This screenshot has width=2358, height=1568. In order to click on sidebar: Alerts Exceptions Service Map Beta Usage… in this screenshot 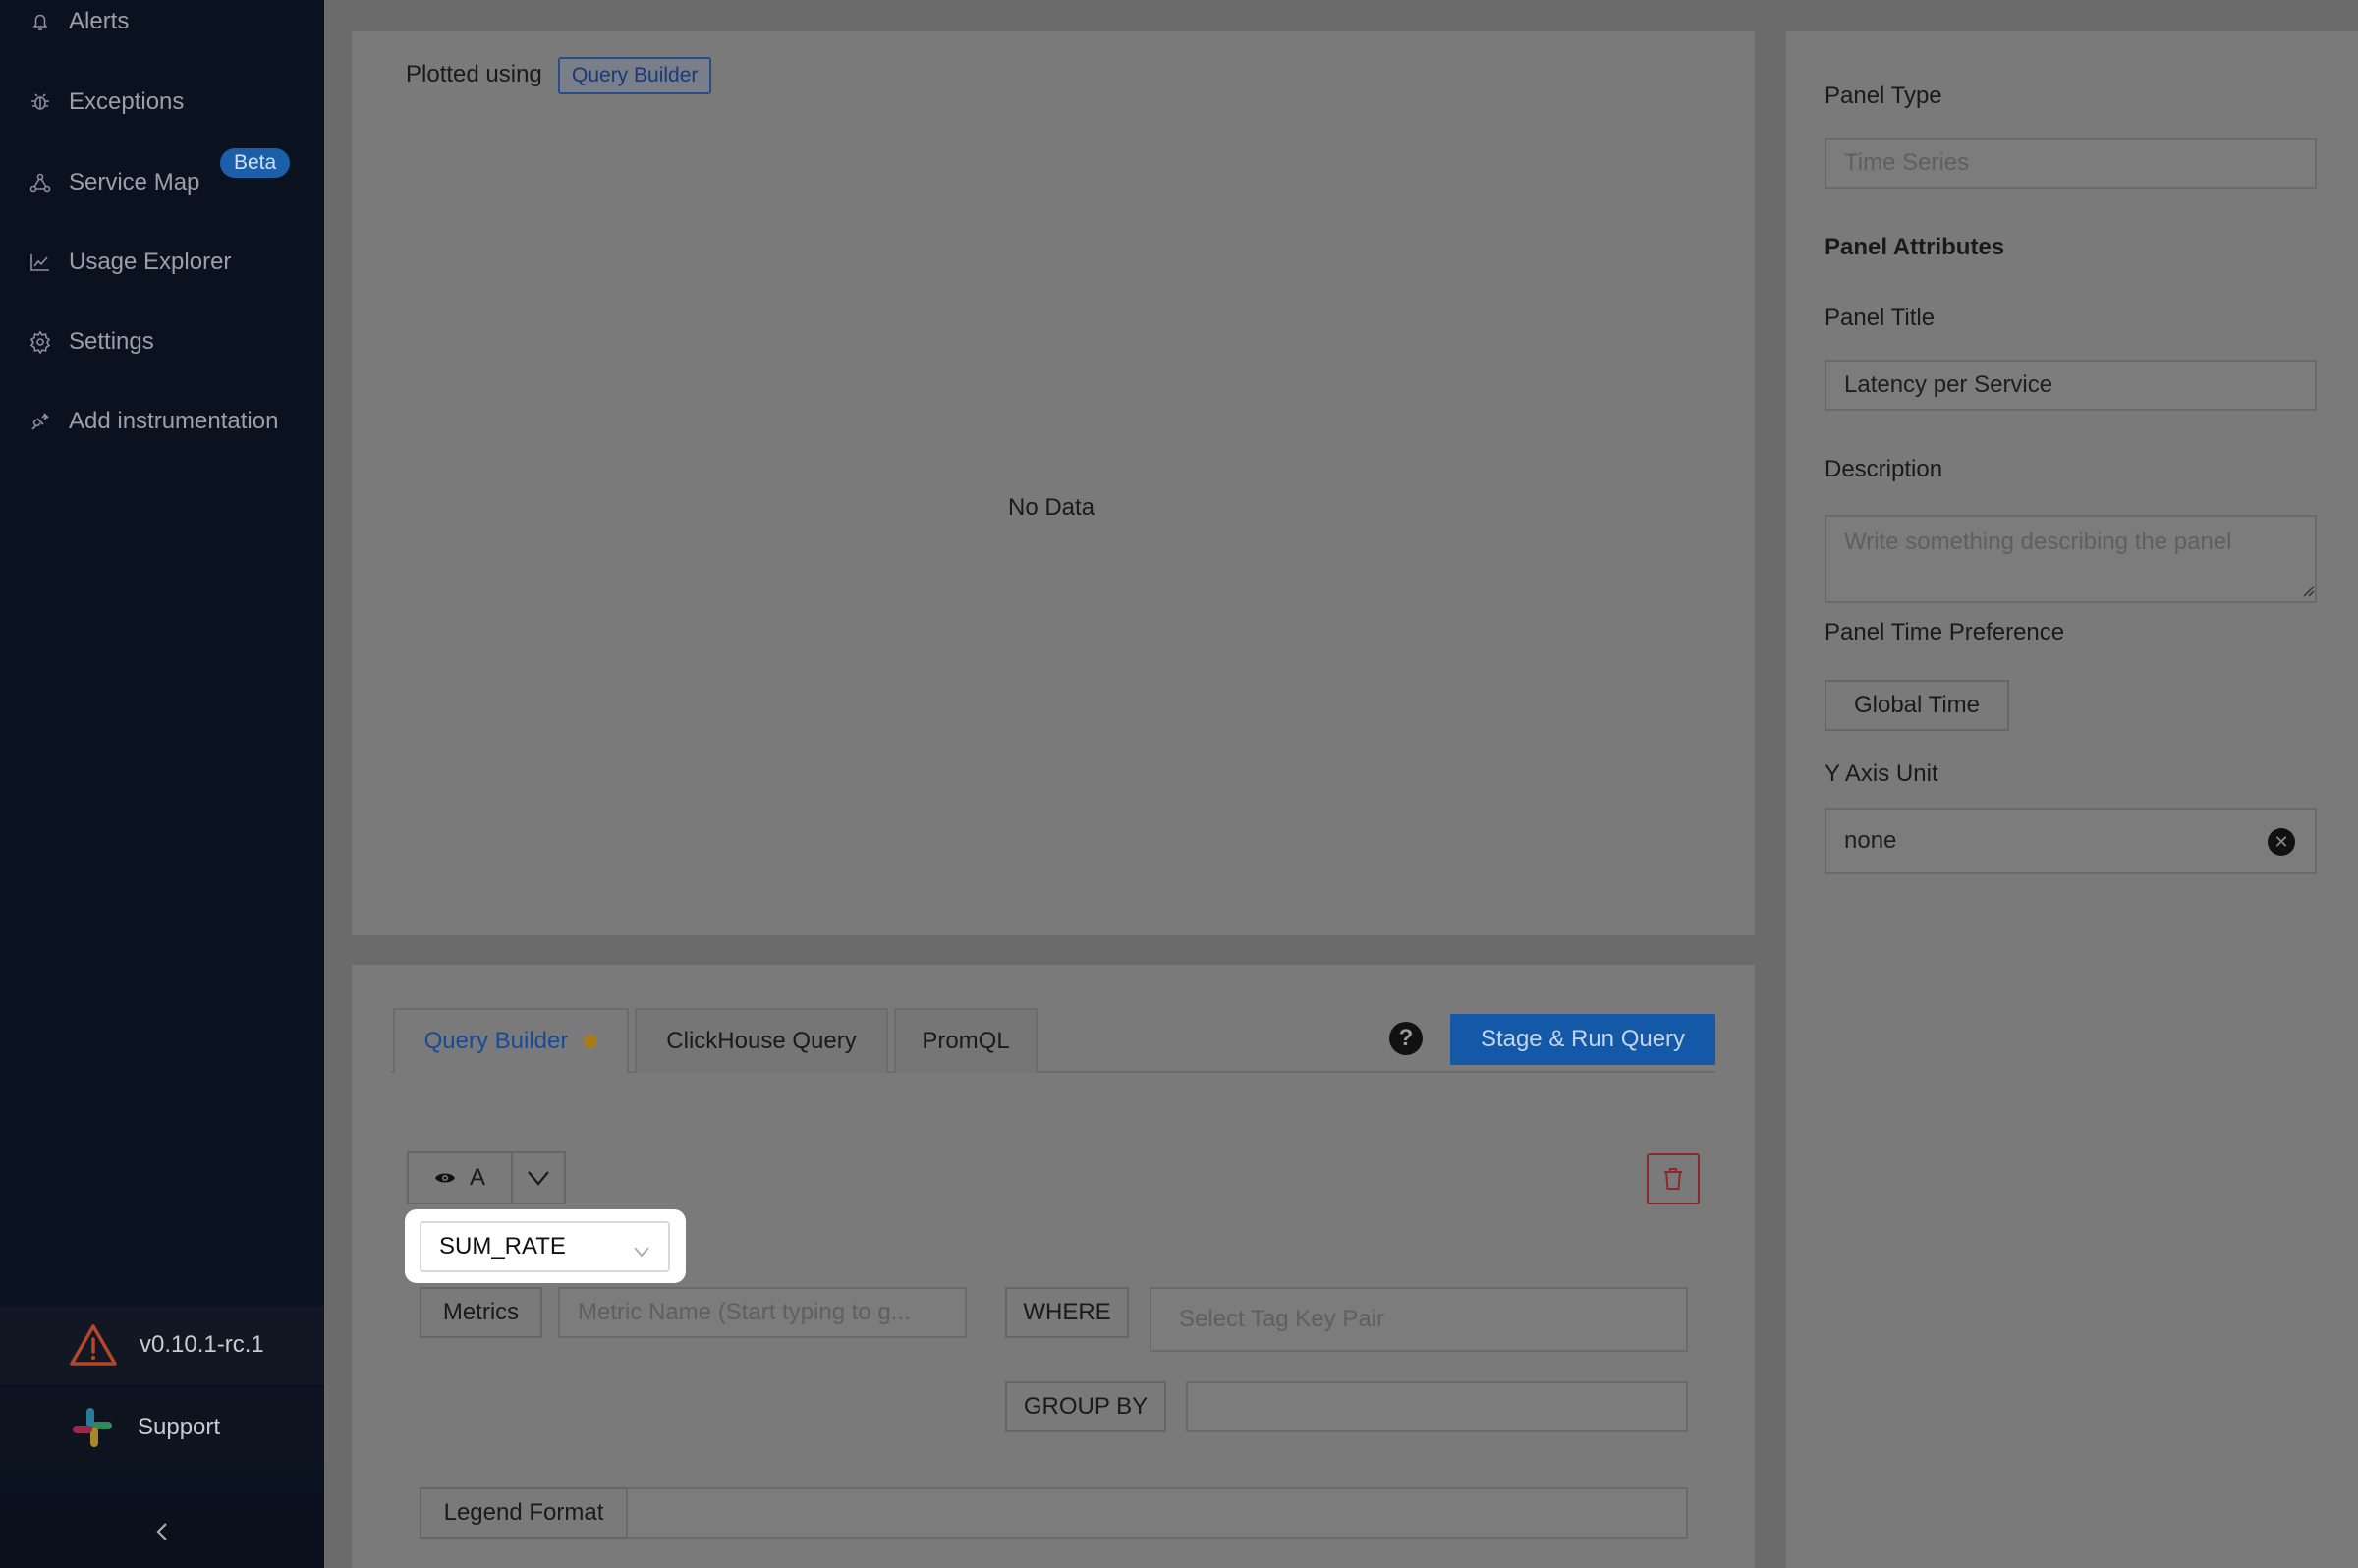, I will do `click(162, 784)`.